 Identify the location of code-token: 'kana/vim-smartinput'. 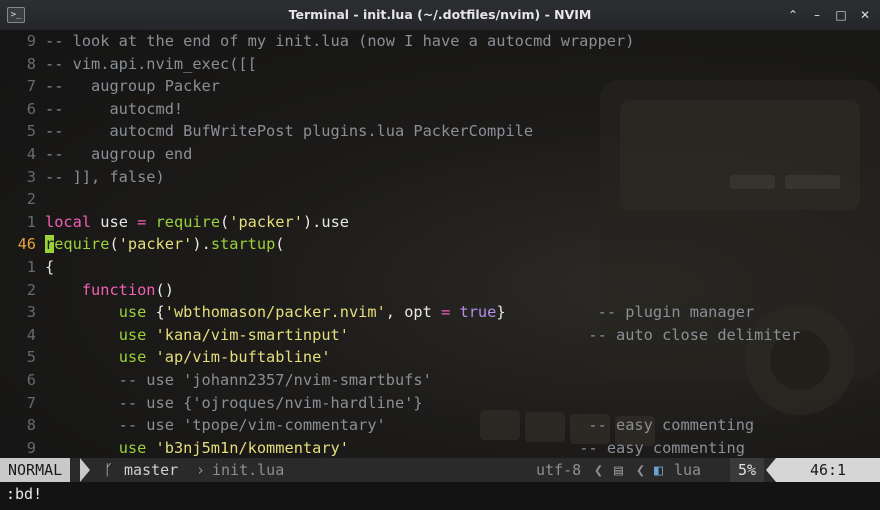
(252, 334).